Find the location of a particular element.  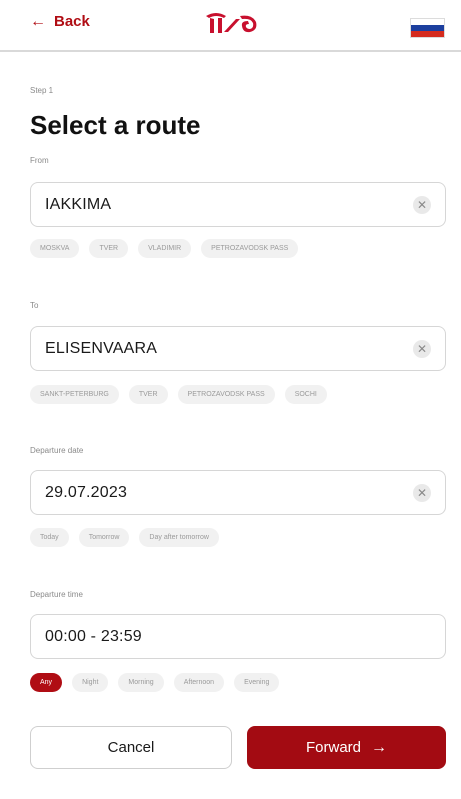

arrow-left-icon: ← is located at coordinates (38, 21).